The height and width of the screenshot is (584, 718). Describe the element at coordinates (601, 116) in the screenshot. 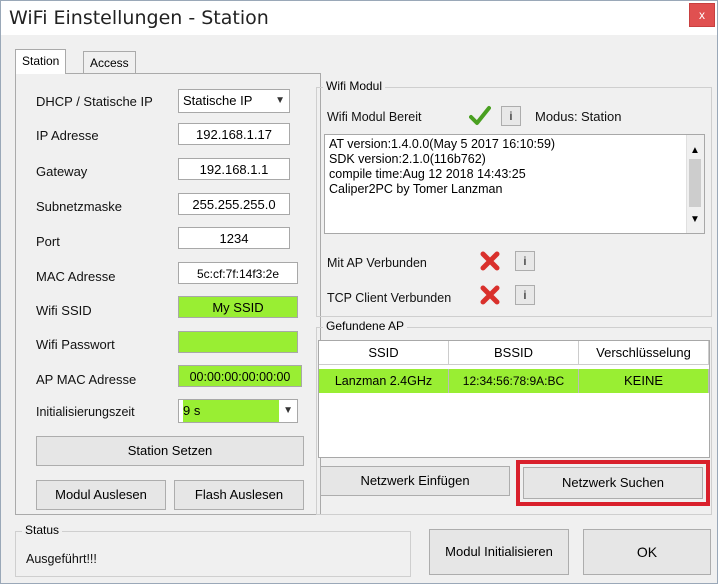

I see `mode-value: Station` at that location.